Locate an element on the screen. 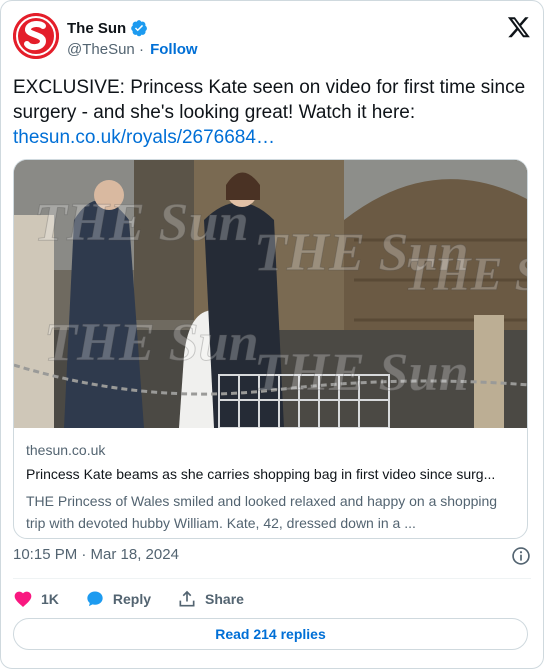  verified-badge-icon is located at coordinates (139, 28).